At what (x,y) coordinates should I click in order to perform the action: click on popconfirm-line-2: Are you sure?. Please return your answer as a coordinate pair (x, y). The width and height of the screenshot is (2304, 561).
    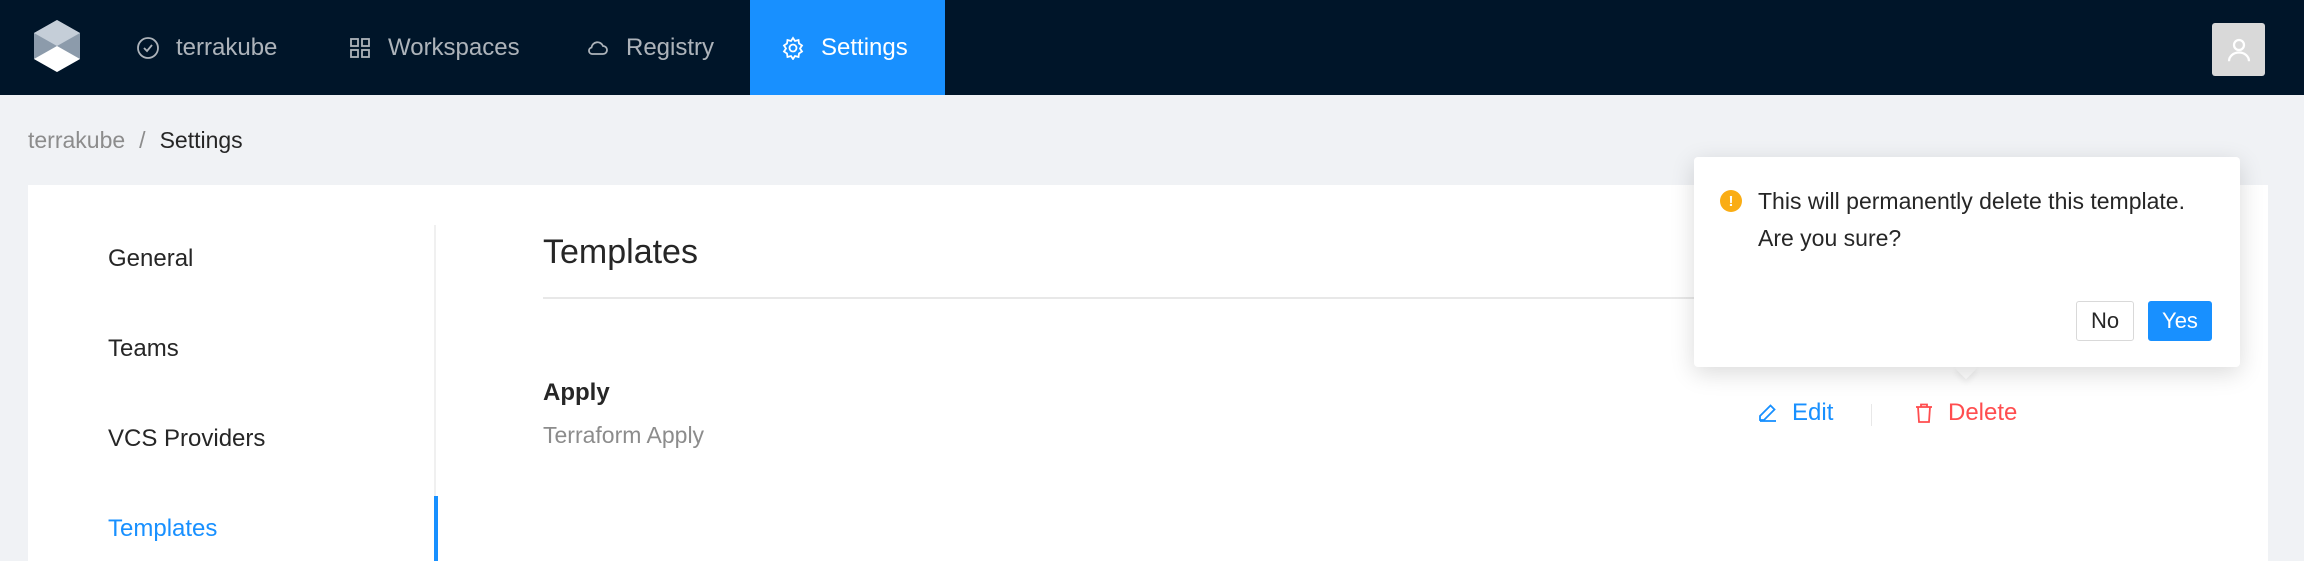
    Looking at the image, I should click on (1830, 238).